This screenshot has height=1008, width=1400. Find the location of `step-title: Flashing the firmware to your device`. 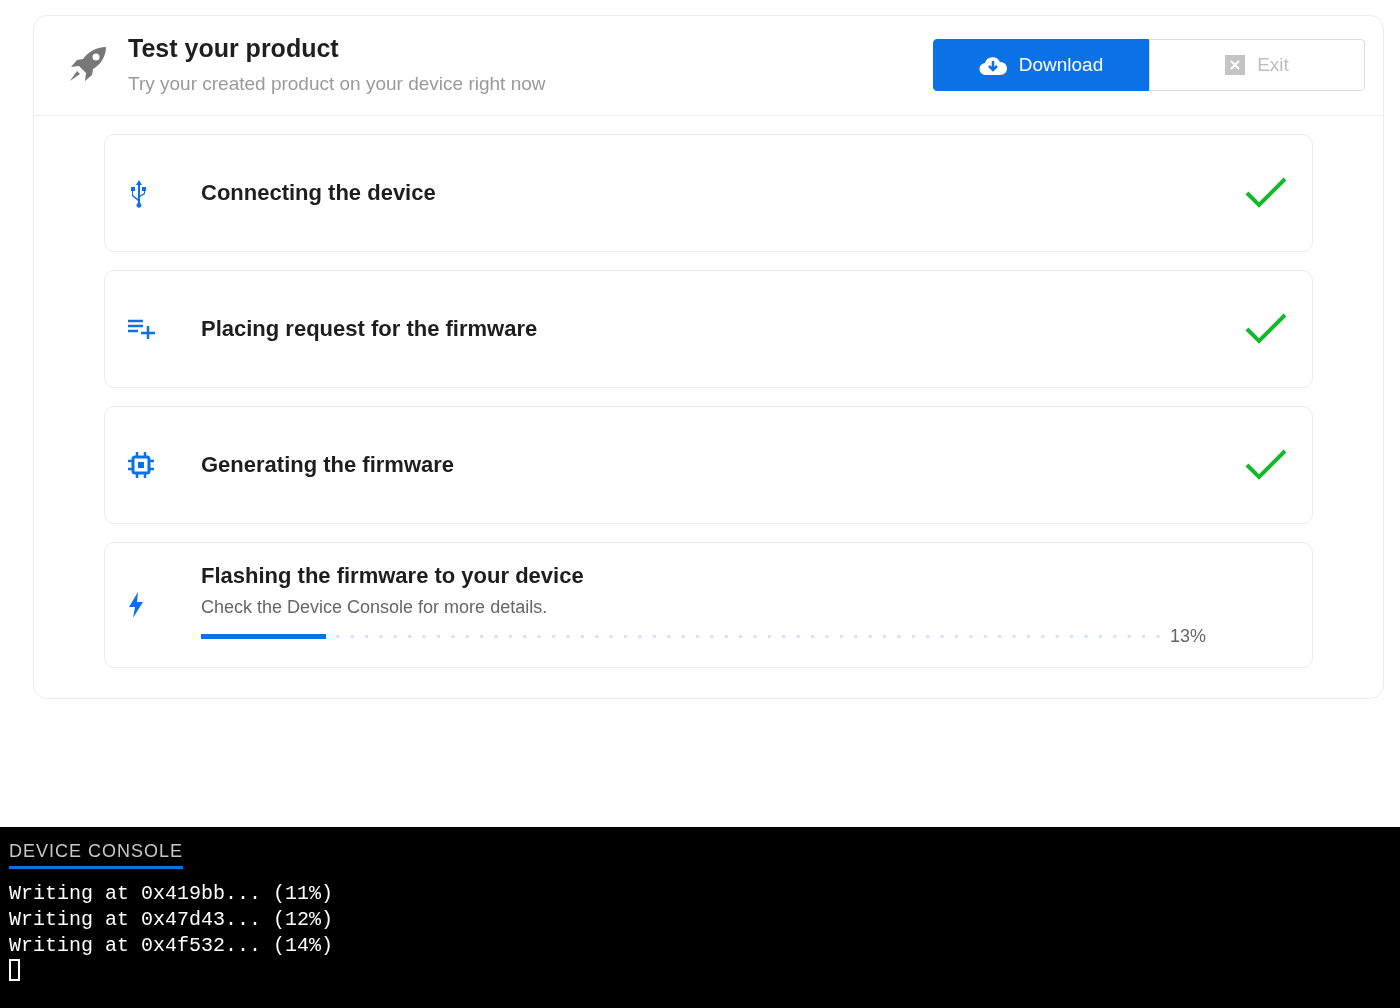

step-title: Flashing the firmware to your device is located at coordinates (393, 576).